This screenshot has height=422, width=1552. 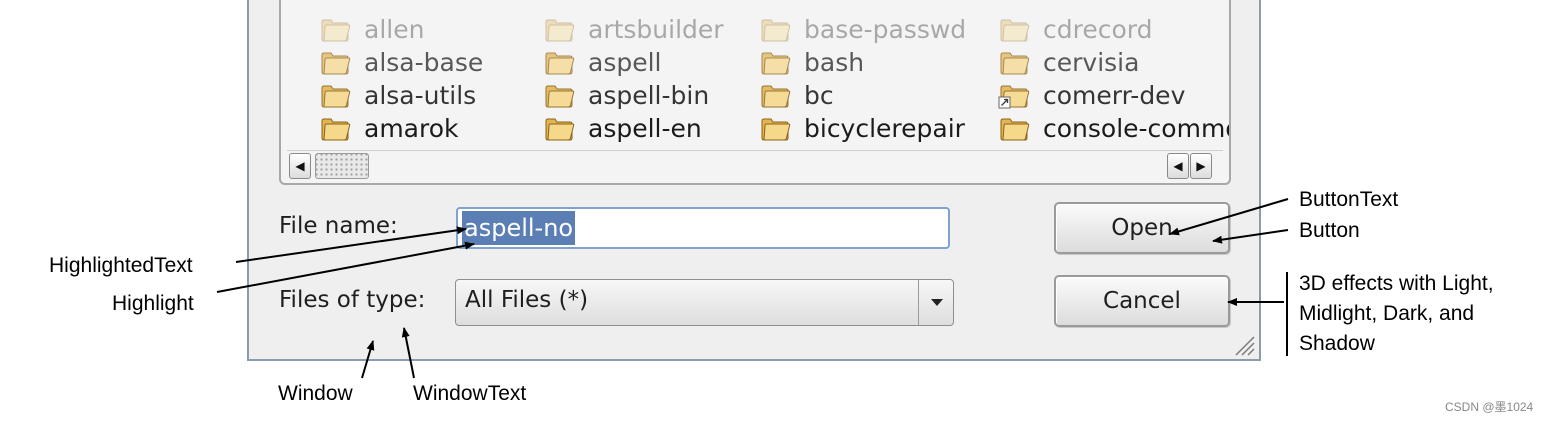 I want to click on arrow-window, so click(x=368, y=359).